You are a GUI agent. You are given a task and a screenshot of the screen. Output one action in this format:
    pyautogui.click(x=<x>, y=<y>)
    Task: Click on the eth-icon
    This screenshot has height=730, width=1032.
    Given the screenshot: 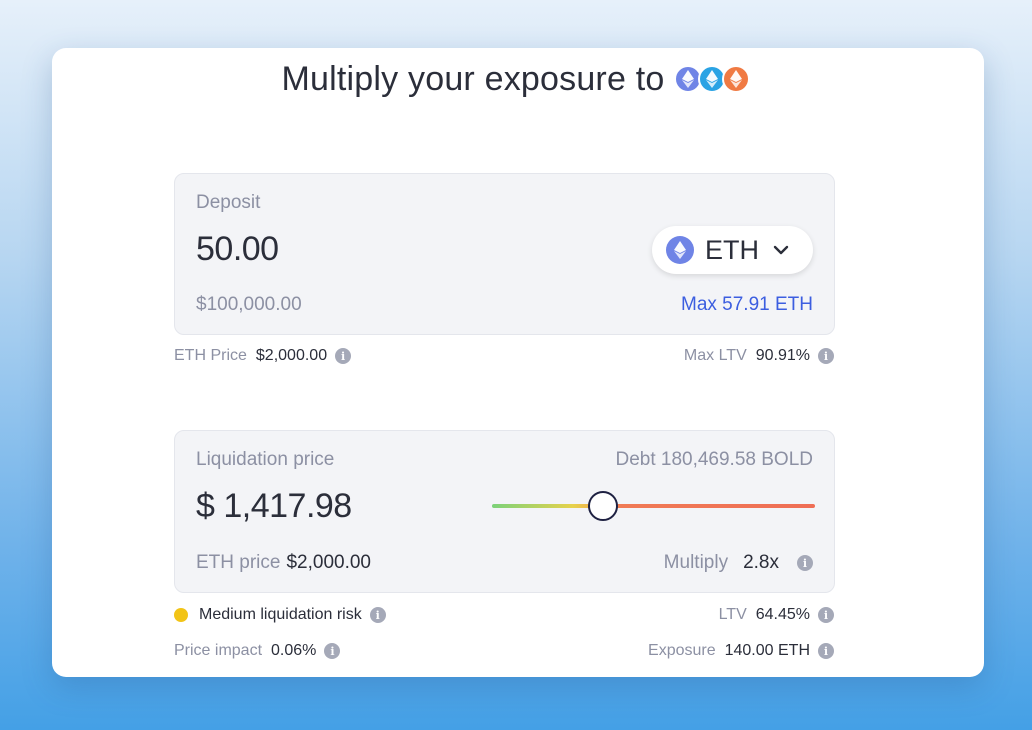 What is the action you would take?
    pyautogui.click(x=680, y=250)
    